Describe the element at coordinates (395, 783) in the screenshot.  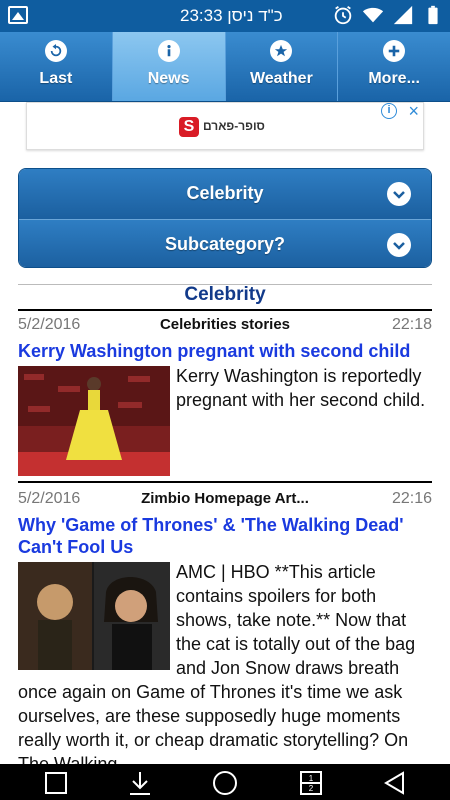
I see `back-triangle-icon` at that location.